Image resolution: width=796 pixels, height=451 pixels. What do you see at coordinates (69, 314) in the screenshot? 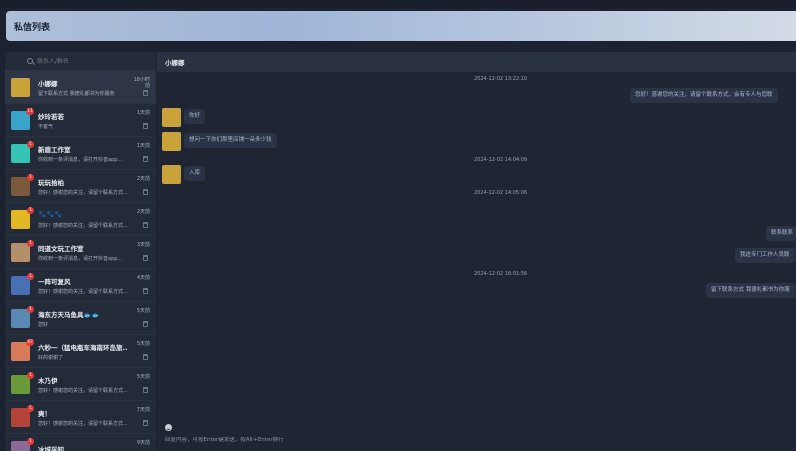
I see `conversation-name: 海东方天马鱼具🐟🐟` at bounding box center [69, 314].